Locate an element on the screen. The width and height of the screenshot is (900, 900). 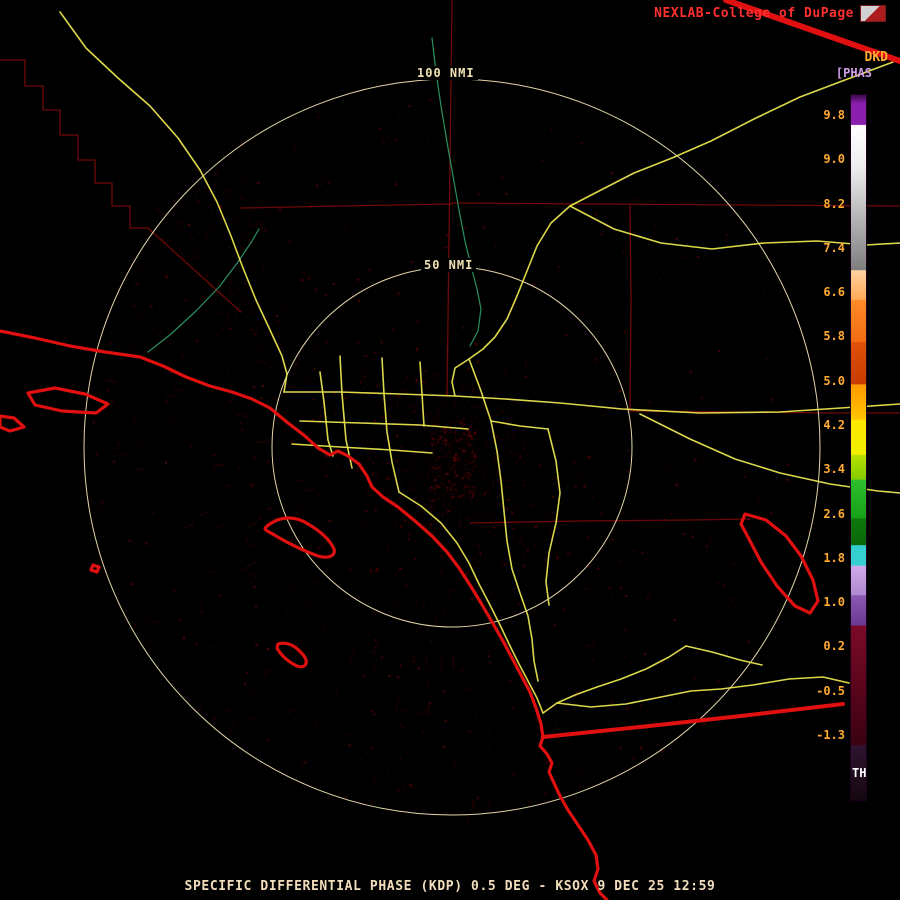
colorbar-tick: 3.4 is located at coordinates (834, 469).